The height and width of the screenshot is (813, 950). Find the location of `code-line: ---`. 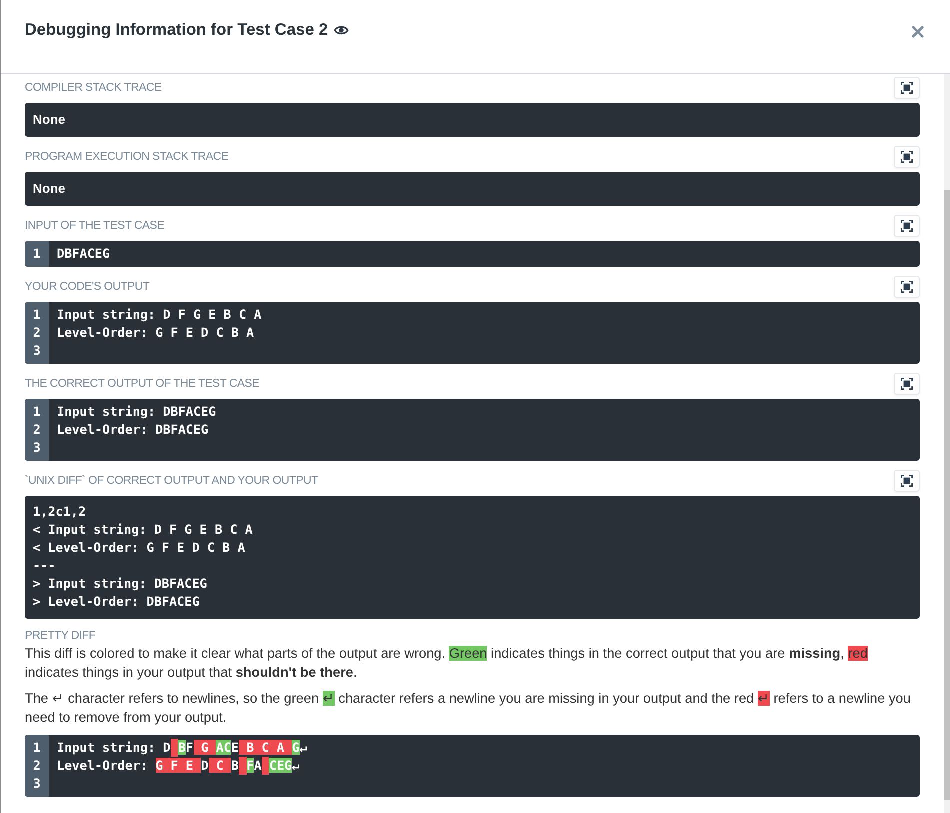

code-line: --- is located at coordinates (45, 566).